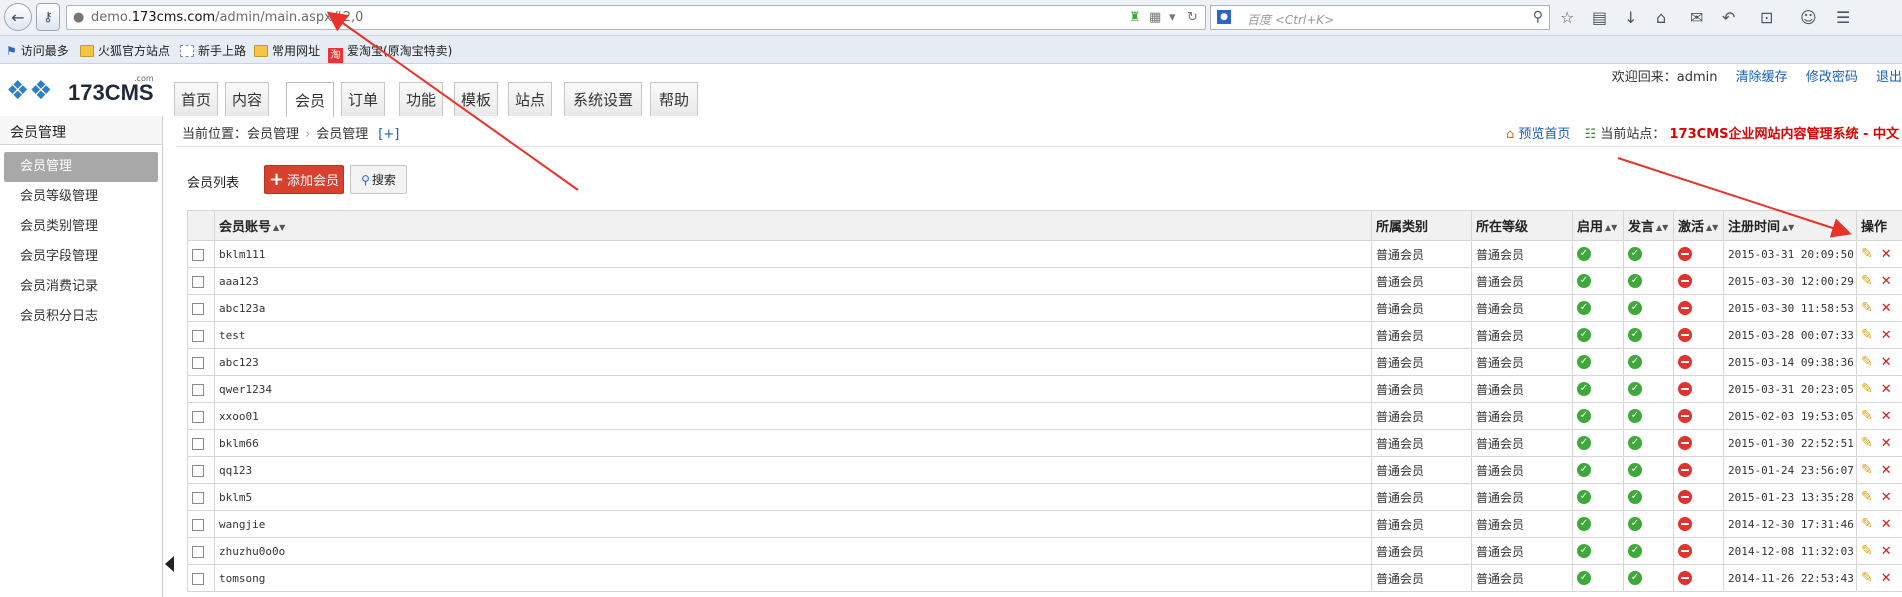  What do you see at coordinates (1808, 17) in the screenshot?
I see `emoji-icon: ☺` at bounding box center [1808, 17].